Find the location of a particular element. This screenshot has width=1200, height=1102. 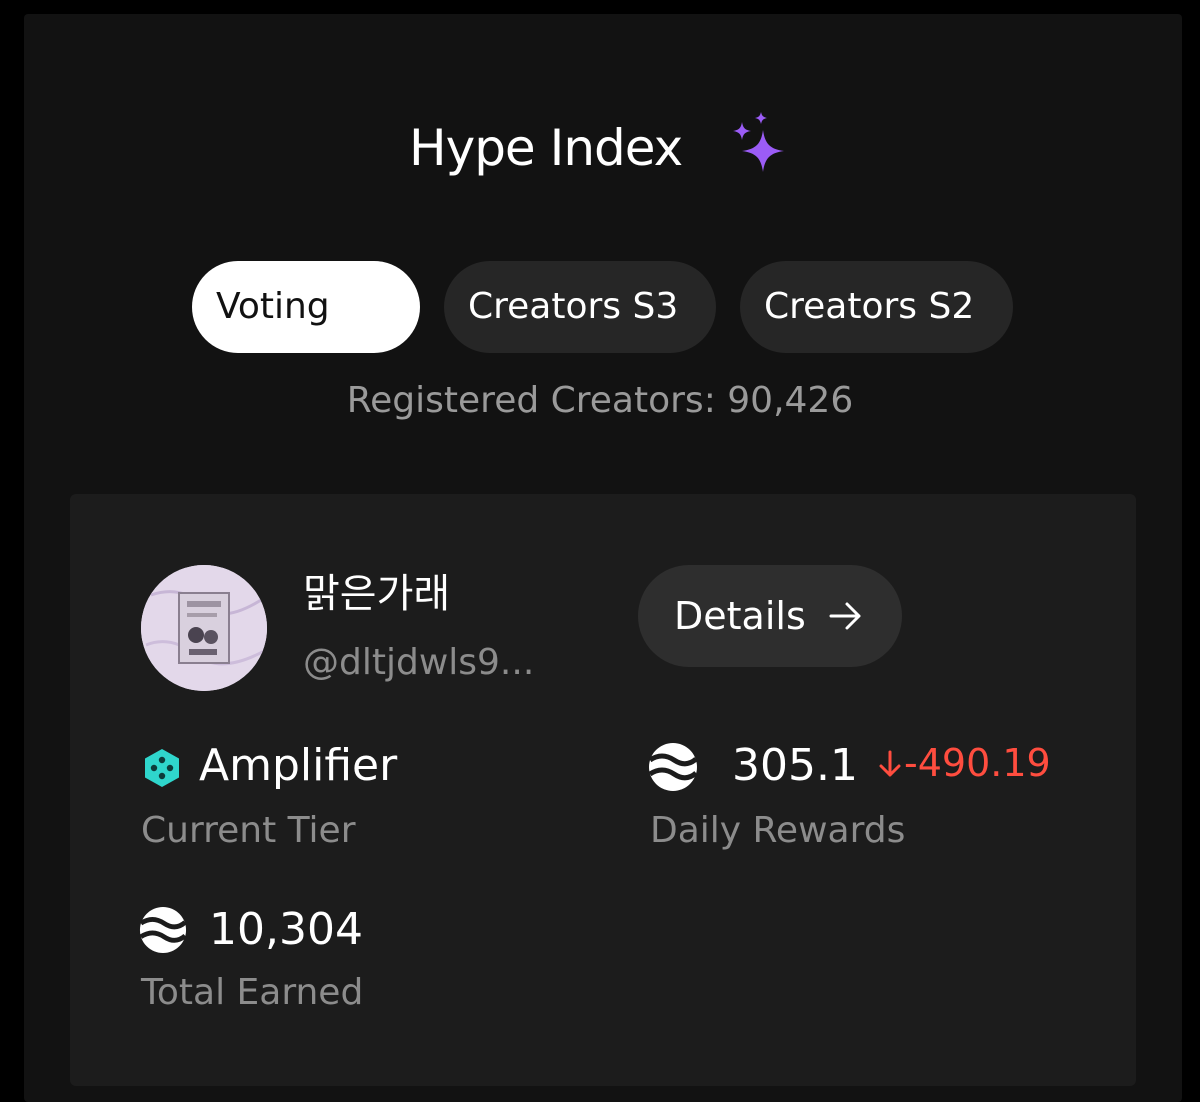

sparkle-icon is located at coordinates (758, 142).